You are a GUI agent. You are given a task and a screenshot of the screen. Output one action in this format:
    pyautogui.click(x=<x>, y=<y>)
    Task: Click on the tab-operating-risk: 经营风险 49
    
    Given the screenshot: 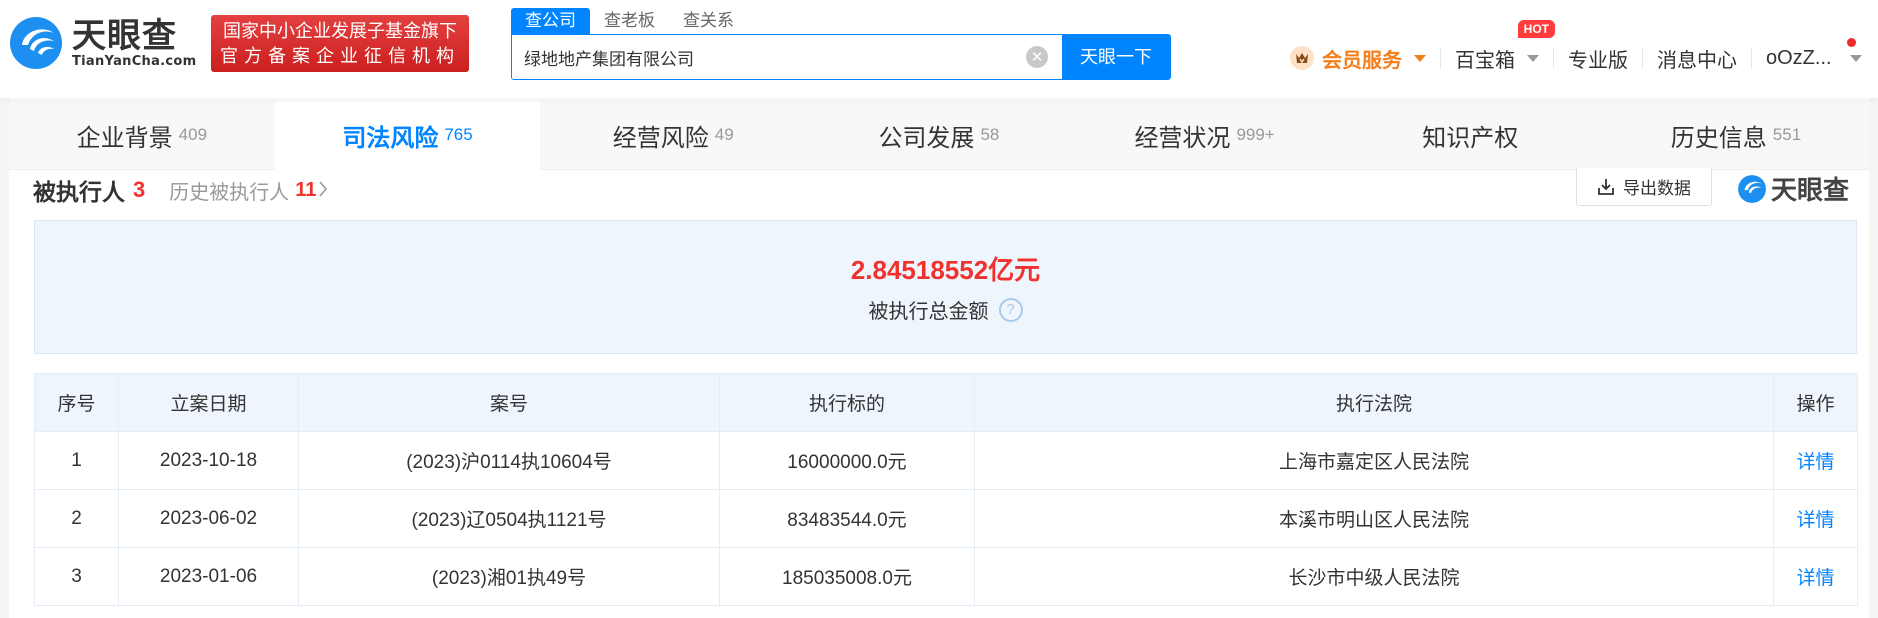 What is the action you would take?
    pyautogui.click(x=673, y=135)
    